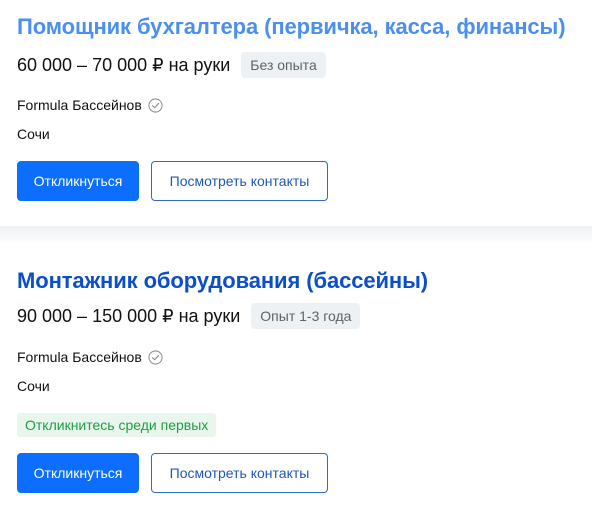 The height and width of the screenshot is (506, 592). I want to click on salary: 90 000 – 150 000 ₽ на руки, so click(129, 315).